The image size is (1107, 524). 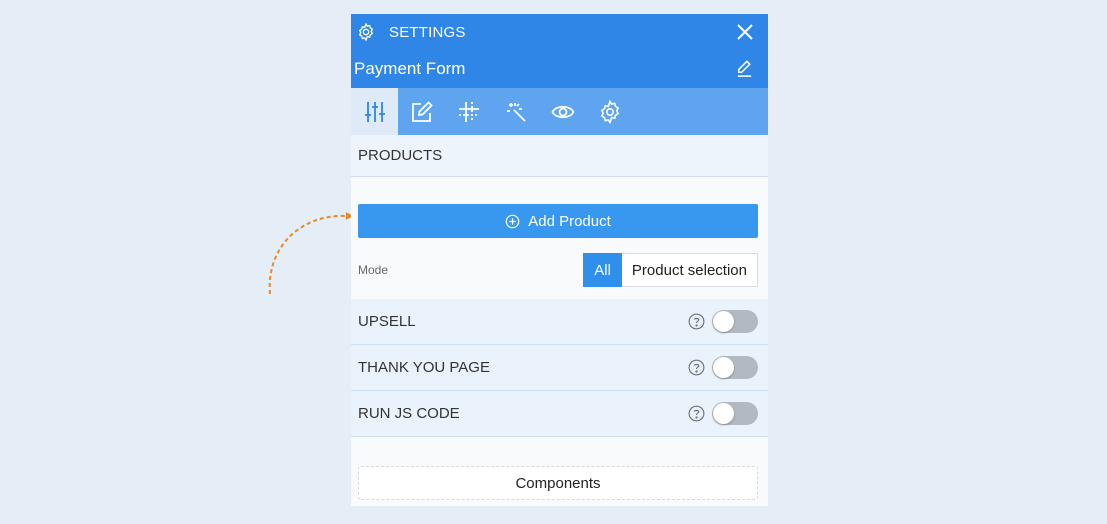 What do you see at coordinates (735, 367) in the screenshot?
I see `thank-you-page-toggle` at bounding box center [735, 367].